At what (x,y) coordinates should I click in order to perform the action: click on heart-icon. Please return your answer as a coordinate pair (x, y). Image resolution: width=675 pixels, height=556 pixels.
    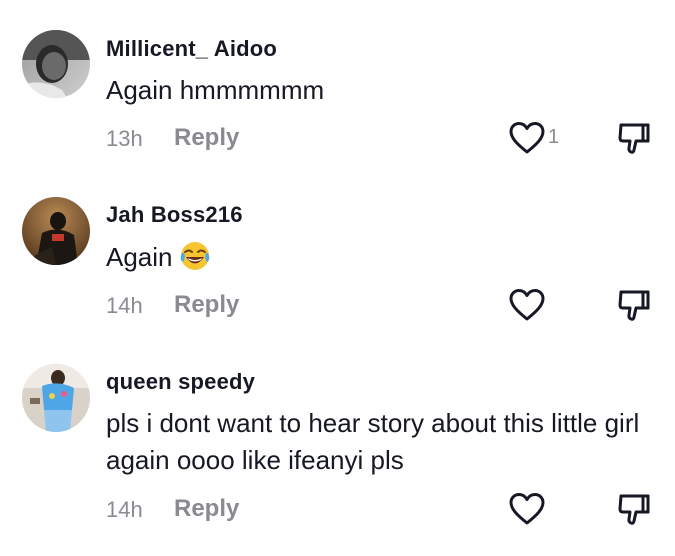
    Looking at the image, I should click on (527, 509).